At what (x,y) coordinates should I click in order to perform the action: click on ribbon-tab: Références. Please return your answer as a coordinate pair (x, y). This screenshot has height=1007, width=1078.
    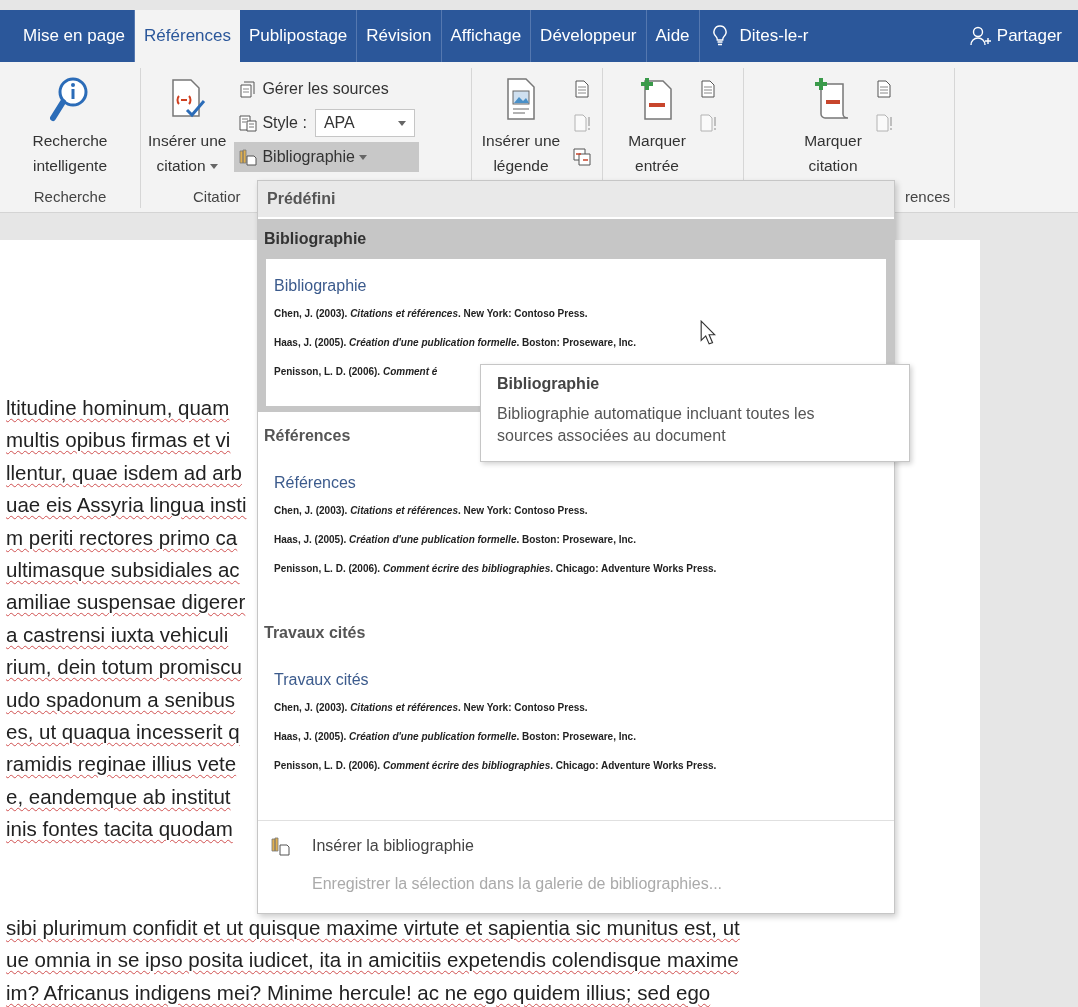
    Looking at the image, I should click on (187, 36).